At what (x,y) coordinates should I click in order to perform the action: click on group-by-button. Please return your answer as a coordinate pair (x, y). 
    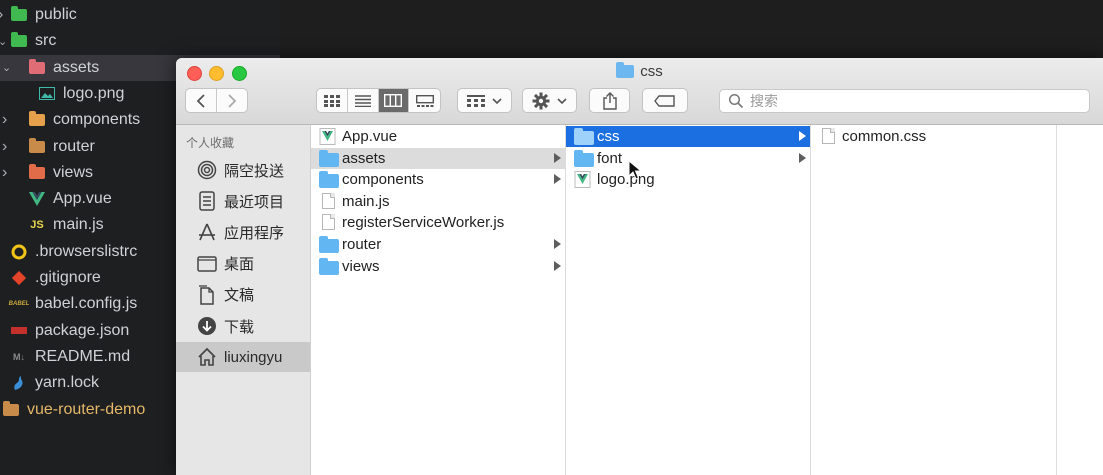
    Looking at the image, I should click on (484, 100).